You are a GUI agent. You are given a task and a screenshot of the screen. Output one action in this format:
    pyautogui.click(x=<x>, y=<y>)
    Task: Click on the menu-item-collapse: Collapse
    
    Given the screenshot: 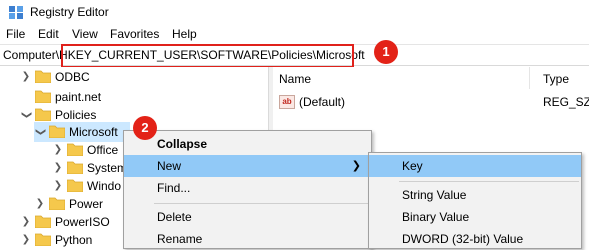 What is the action you would take?
    pyautogui.click(x=247, y=144)
    